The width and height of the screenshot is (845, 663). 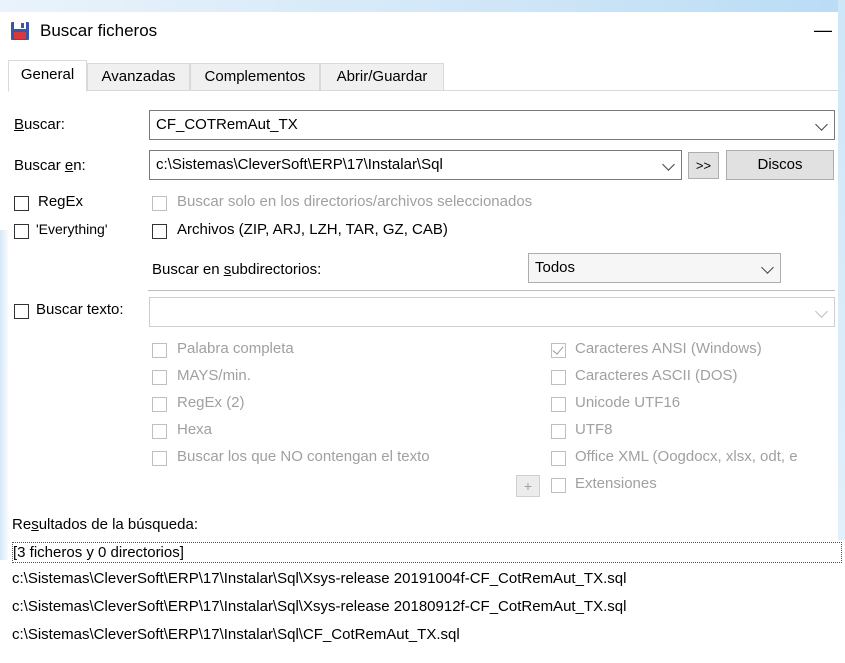 I want to click on subdirs-label: Buscar en subdirectorios:, so click(x=237, y=269).